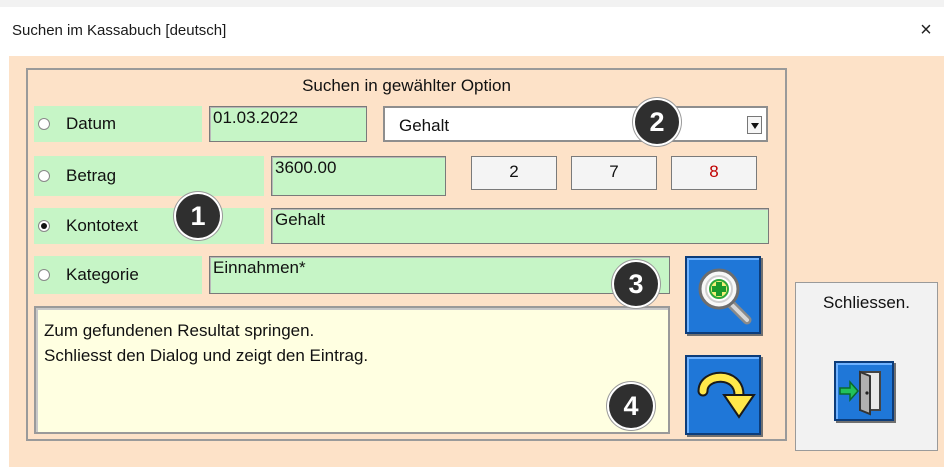 The image size is (944, 467). Describe the element at coordinates (714, 173) in the screenshot. I see `counter-button-3: 8` at that location.